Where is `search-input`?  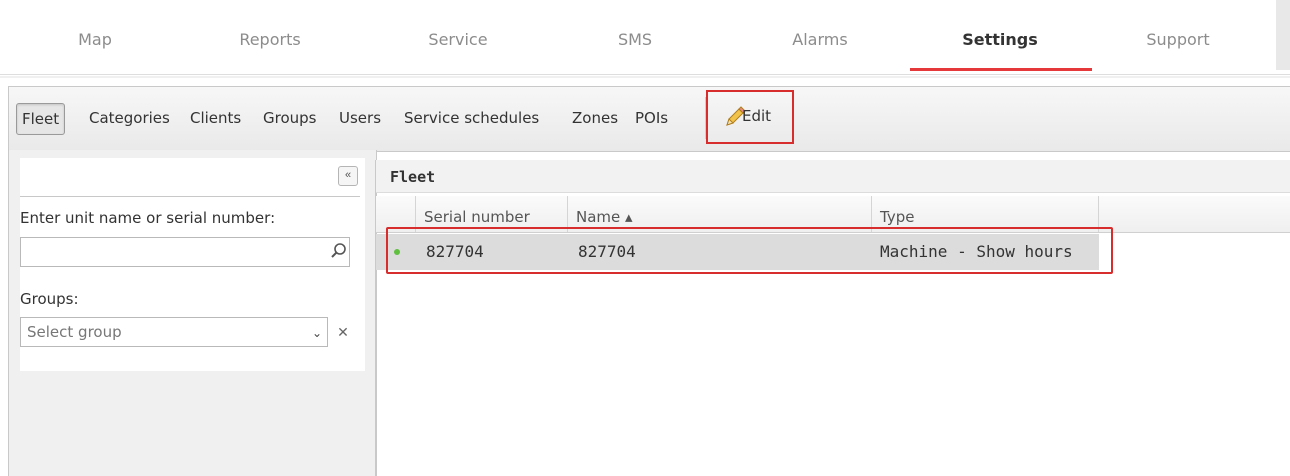 search-input is located at coordinates (185, 252).